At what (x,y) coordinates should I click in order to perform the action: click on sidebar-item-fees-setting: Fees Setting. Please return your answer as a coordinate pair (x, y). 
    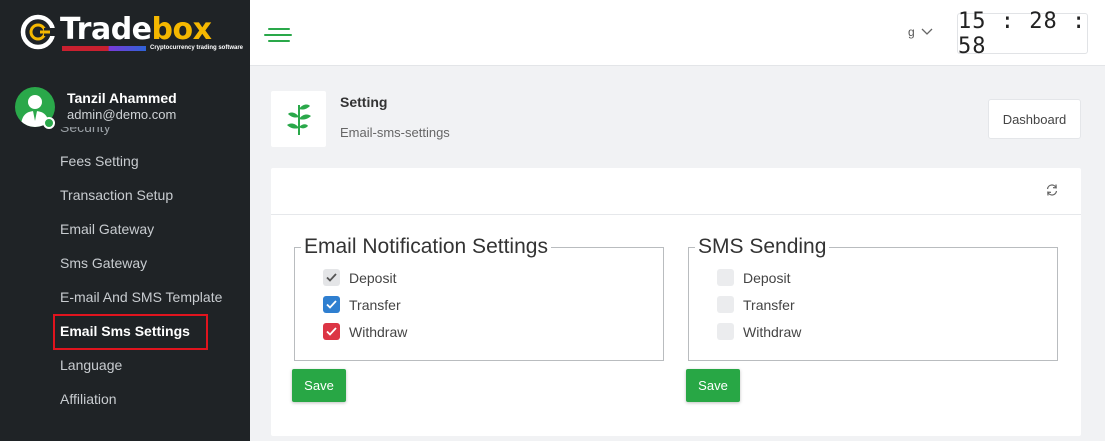
    Looking at the image, I should click on (125, 161).